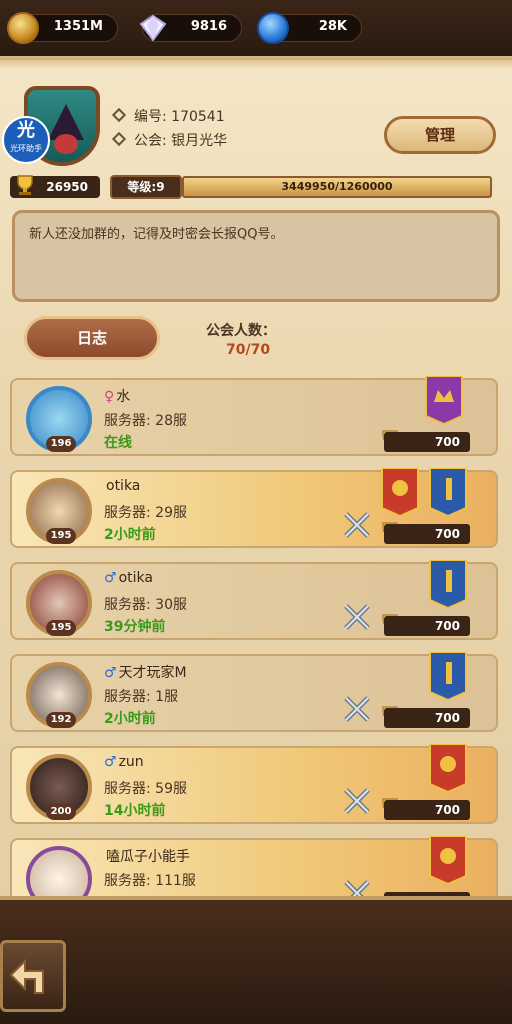 The height and width of the screenshot is (1024, 512). Describe the element at coordinates (146, 187) in the screenshot. I see `guild-level: 等级:9` at that location.